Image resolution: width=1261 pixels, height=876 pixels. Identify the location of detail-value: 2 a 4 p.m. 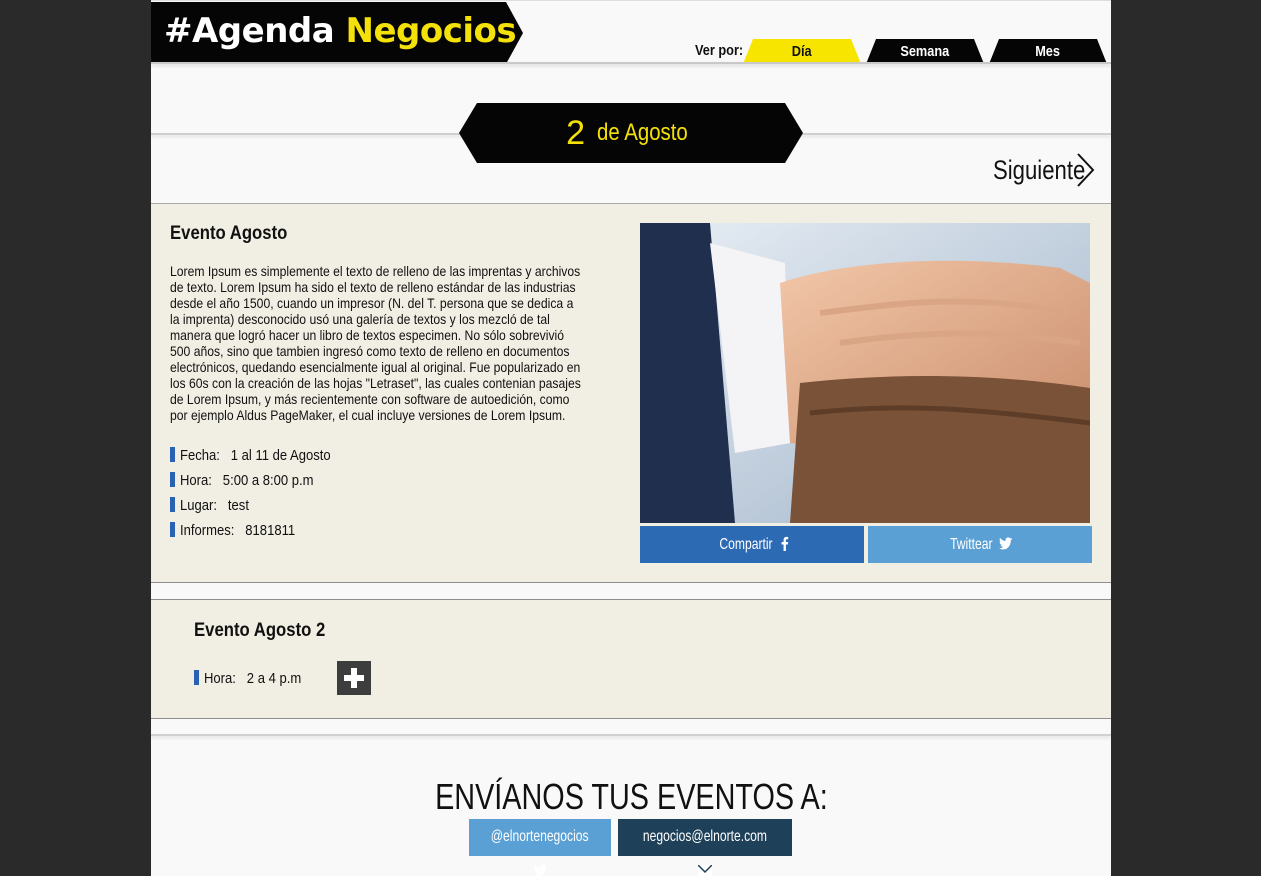
(274, 678).